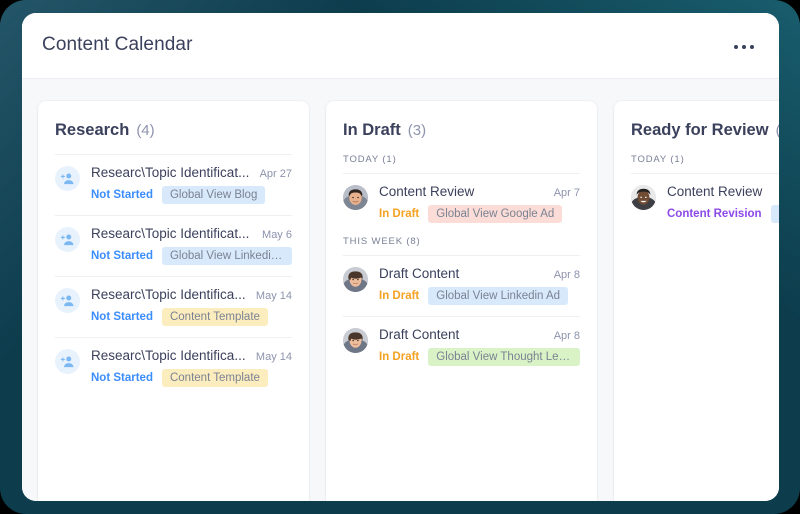  Describe the element at coordinates (277, 235) in the screenshot. I see `task-due-date: May 6` at that location.